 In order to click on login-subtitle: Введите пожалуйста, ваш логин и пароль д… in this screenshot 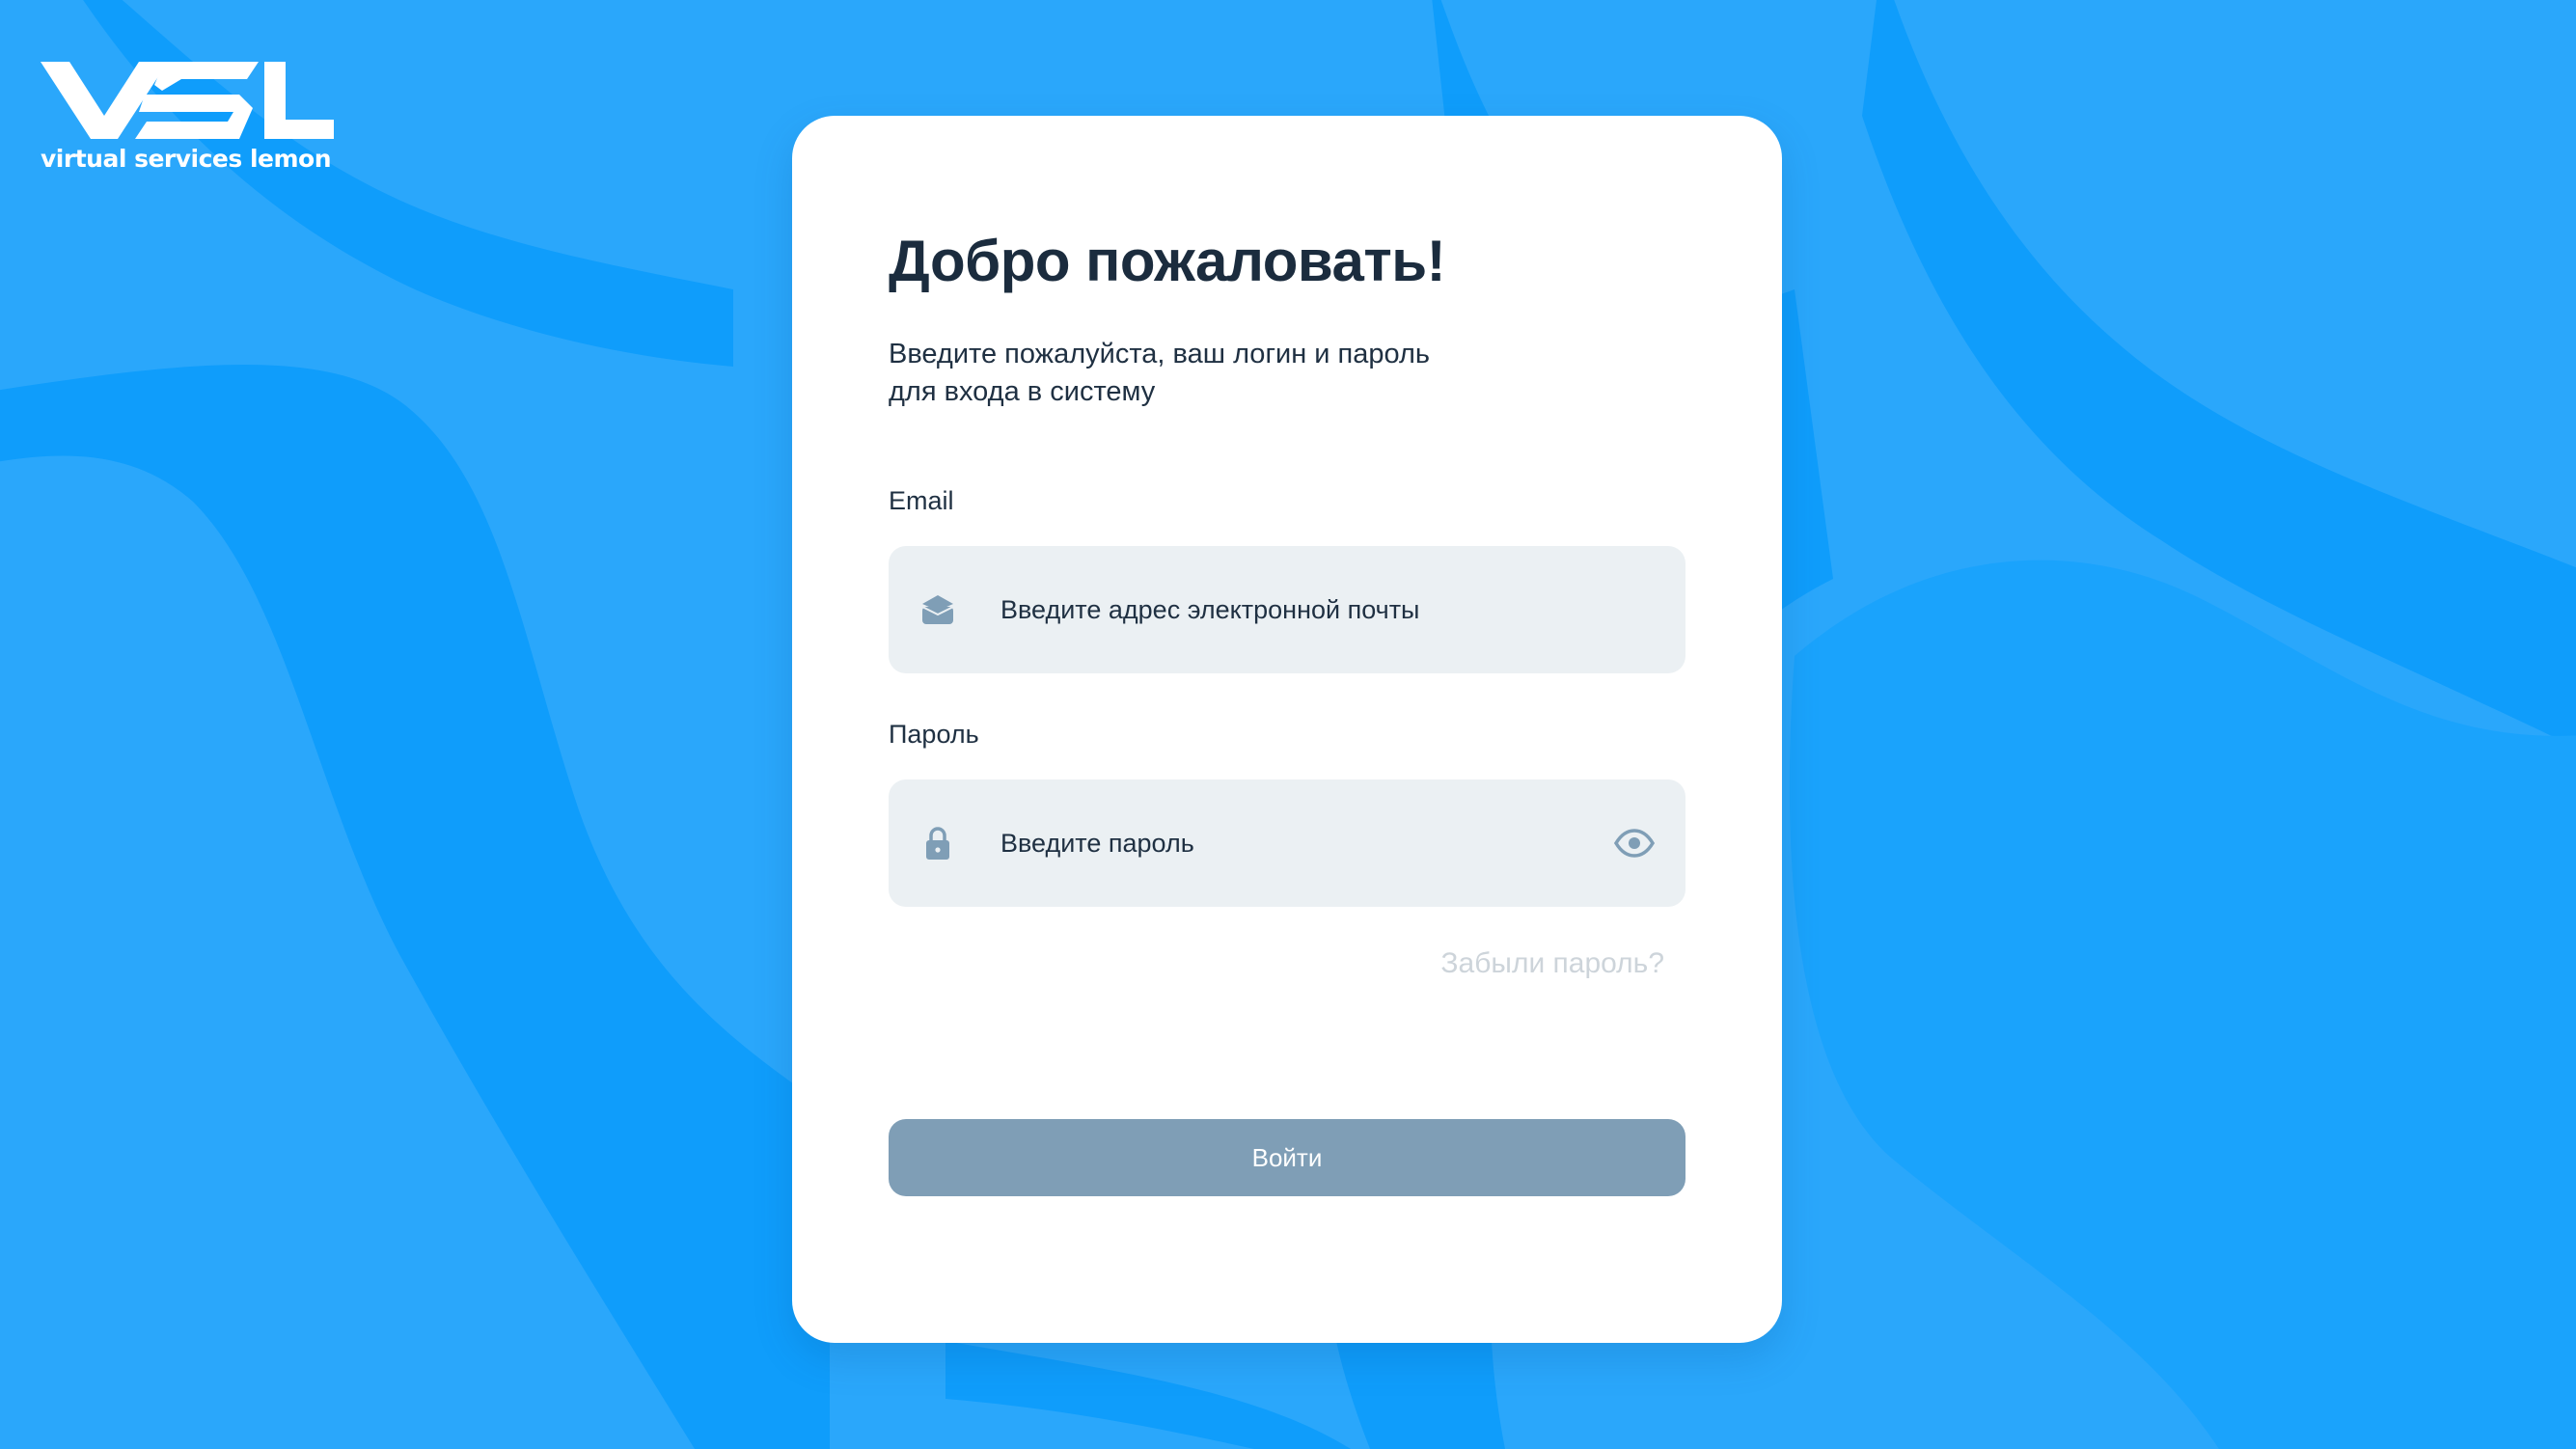, I will do `click(1226, 373)`.